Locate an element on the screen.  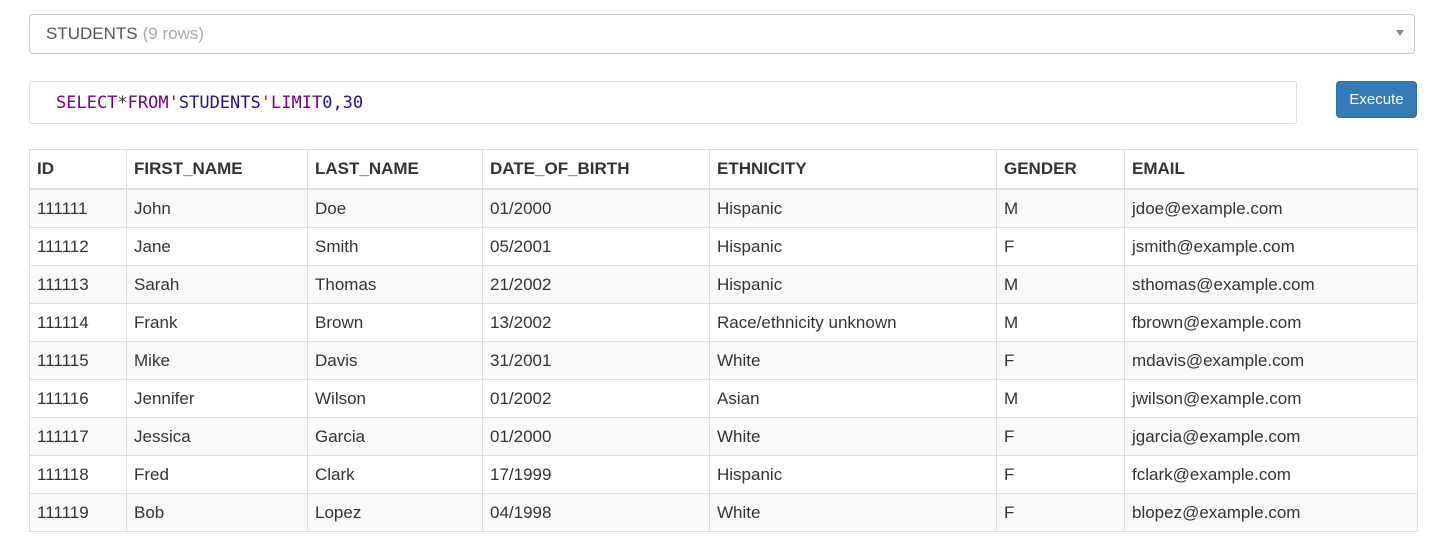
cell-email: jgarcia@example.com is located at coordinates (1271, 436).